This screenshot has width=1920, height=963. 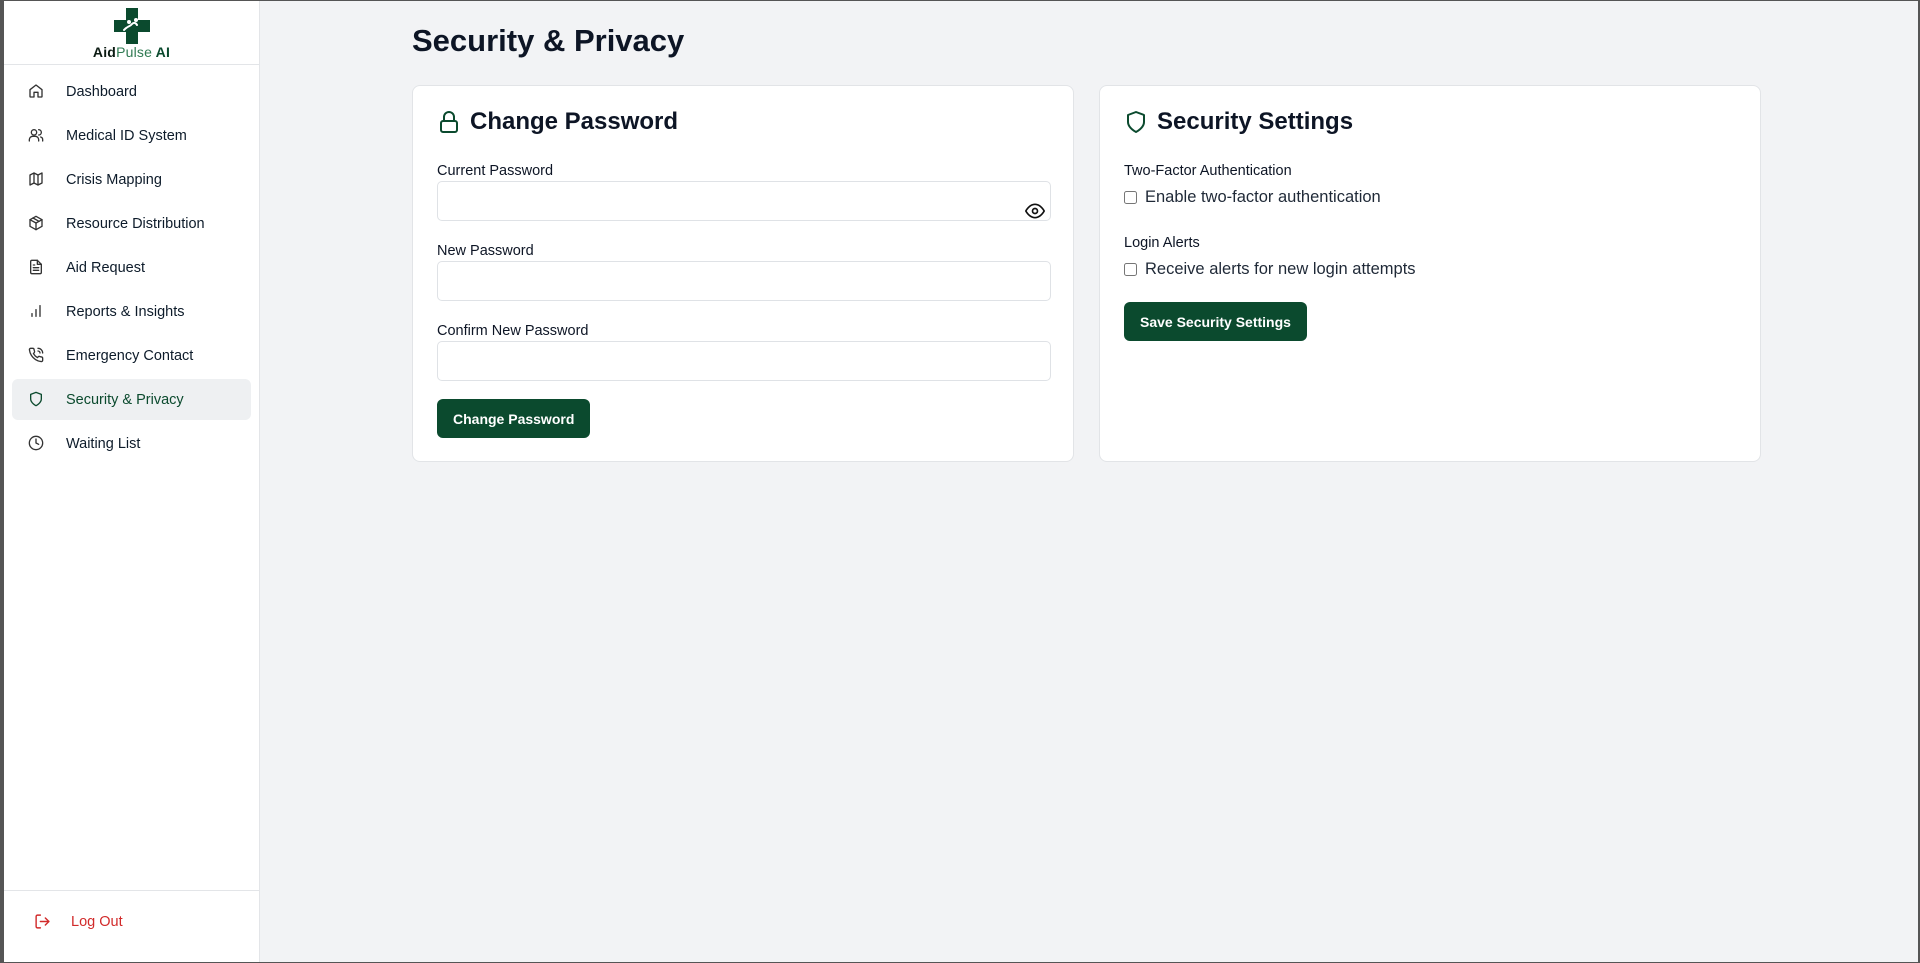 What do you see at coordinates (37, 312) in the screenshot?
I see `bar-chart-icon` at bounding box center [37, 312].